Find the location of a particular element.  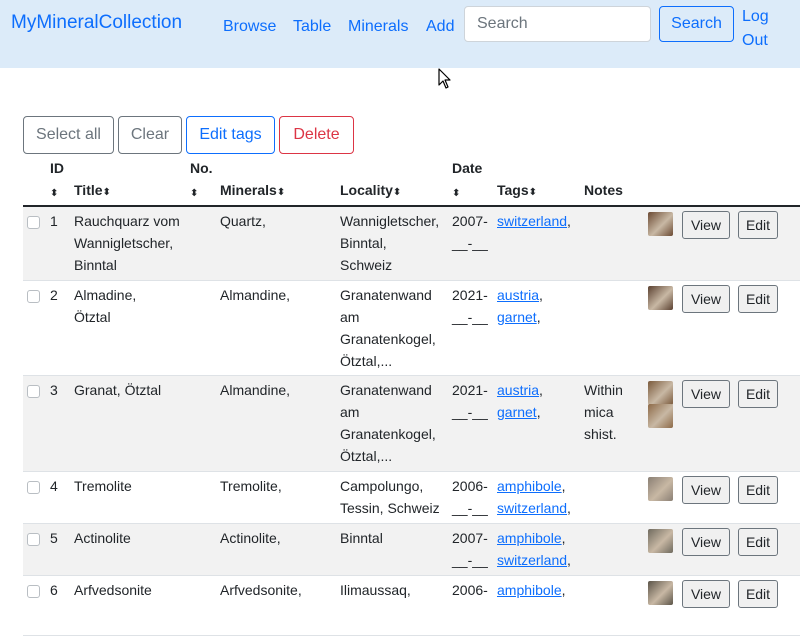

row-locality-line: Schweiz is located at coordinates (366, 265).